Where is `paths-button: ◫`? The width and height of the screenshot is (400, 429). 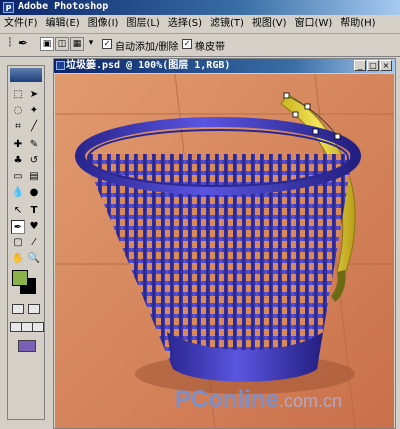
paths-button: ◫ is located at coordinates (62, 44).